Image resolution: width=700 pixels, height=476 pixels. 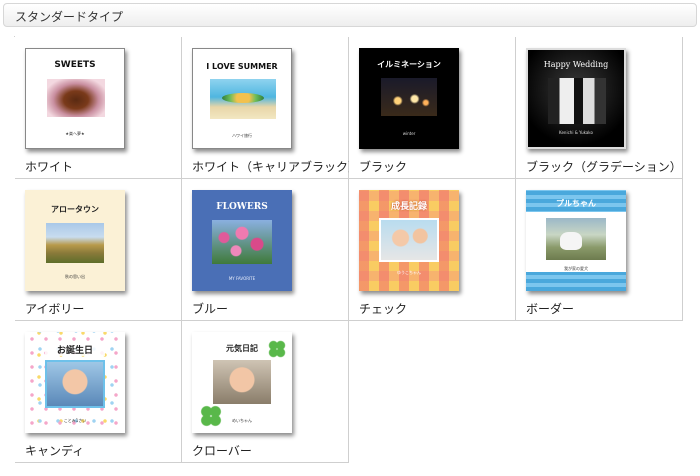 I want to click on cover-title: FLOWERS, so click(x=242, y=207).